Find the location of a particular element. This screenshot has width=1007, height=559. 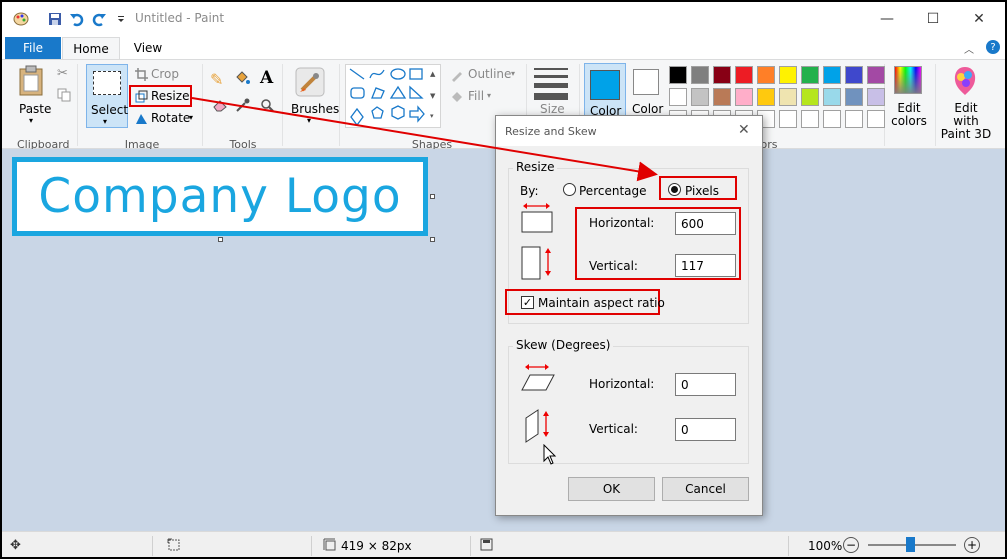

annotation-arrows is located at coordinates (424, 139).